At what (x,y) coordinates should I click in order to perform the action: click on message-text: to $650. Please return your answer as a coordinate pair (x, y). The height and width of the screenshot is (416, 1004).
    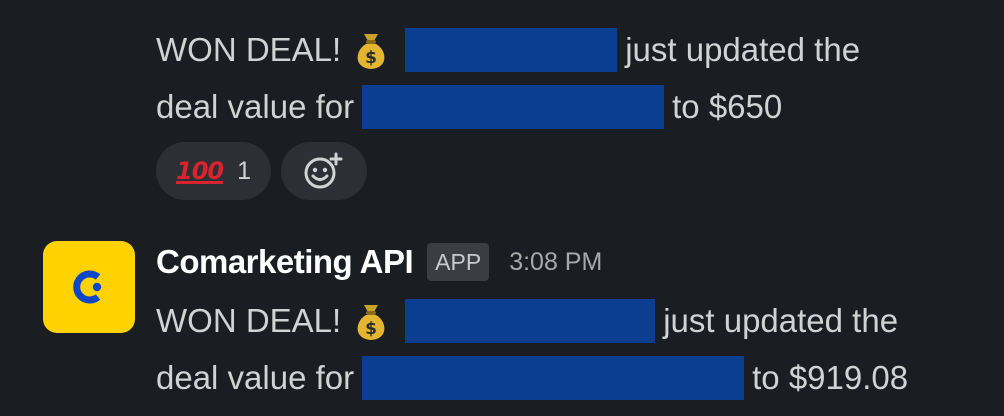
    Looking at the image, I should click on (727, 106).